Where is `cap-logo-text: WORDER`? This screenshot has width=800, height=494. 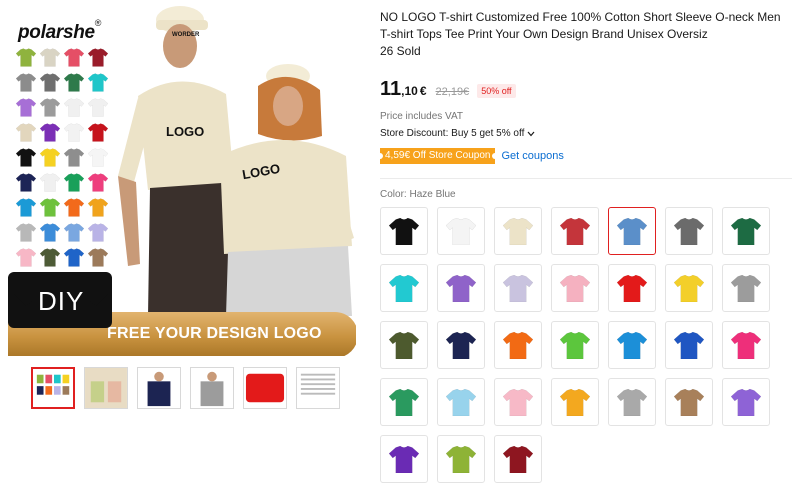
cap-logo-text: WORDER is located at coordinates (186, 35).